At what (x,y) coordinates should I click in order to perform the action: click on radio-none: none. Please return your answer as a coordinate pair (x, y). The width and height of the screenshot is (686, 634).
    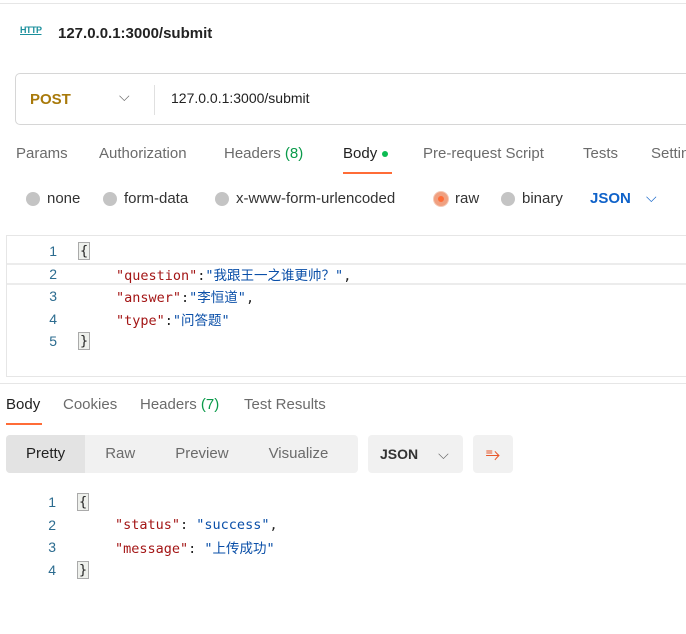
    Looking at the image, I should click on (53, 198).